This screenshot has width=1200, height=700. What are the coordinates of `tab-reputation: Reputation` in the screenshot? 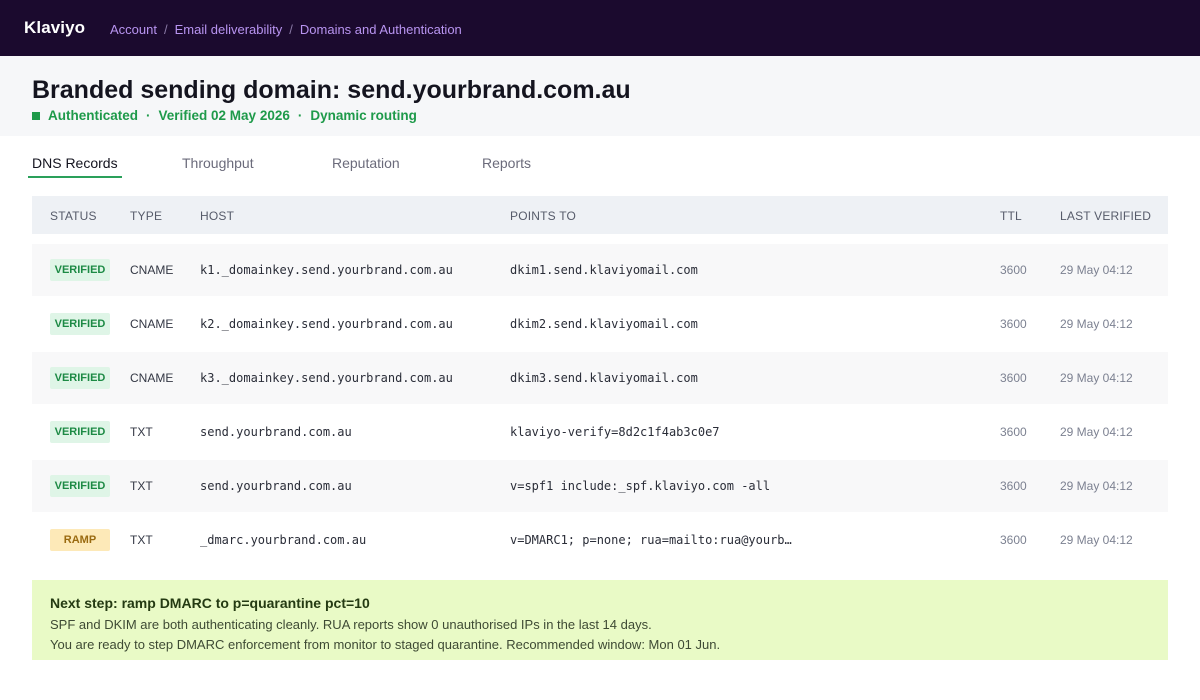 It's located at (366, 163).